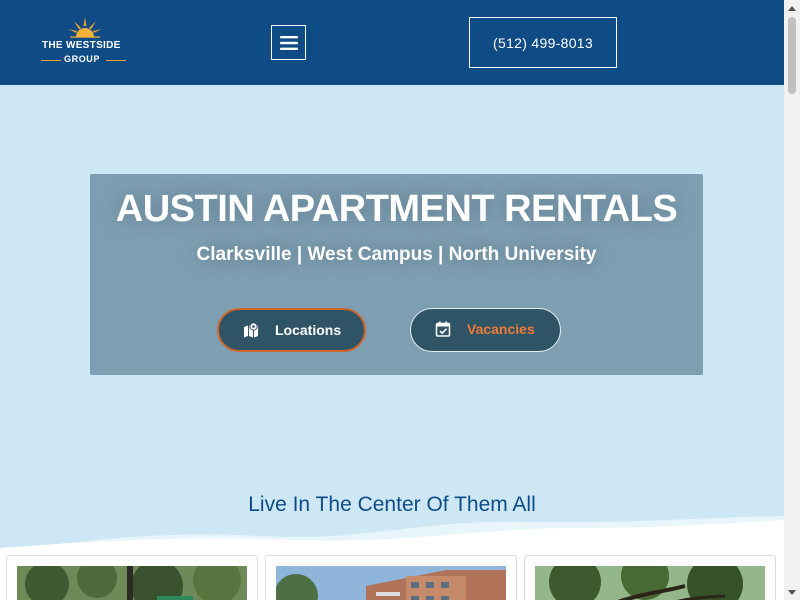 The height and width of the screenshot is (600, 800). Describe the element at coordinates (501, 329) in the screenshot. I see `vacancies-button-label: Vacancies` at that location.